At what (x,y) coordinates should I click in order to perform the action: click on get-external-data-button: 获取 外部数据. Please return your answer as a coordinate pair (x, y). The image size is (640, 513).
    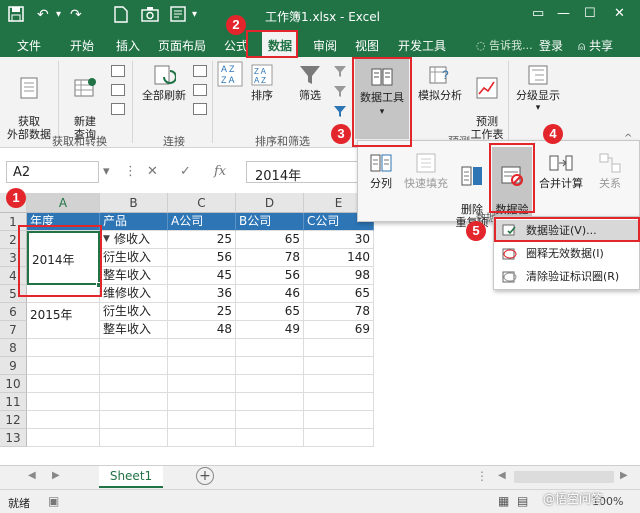
    Looking at the image, I should click on (29, 102).